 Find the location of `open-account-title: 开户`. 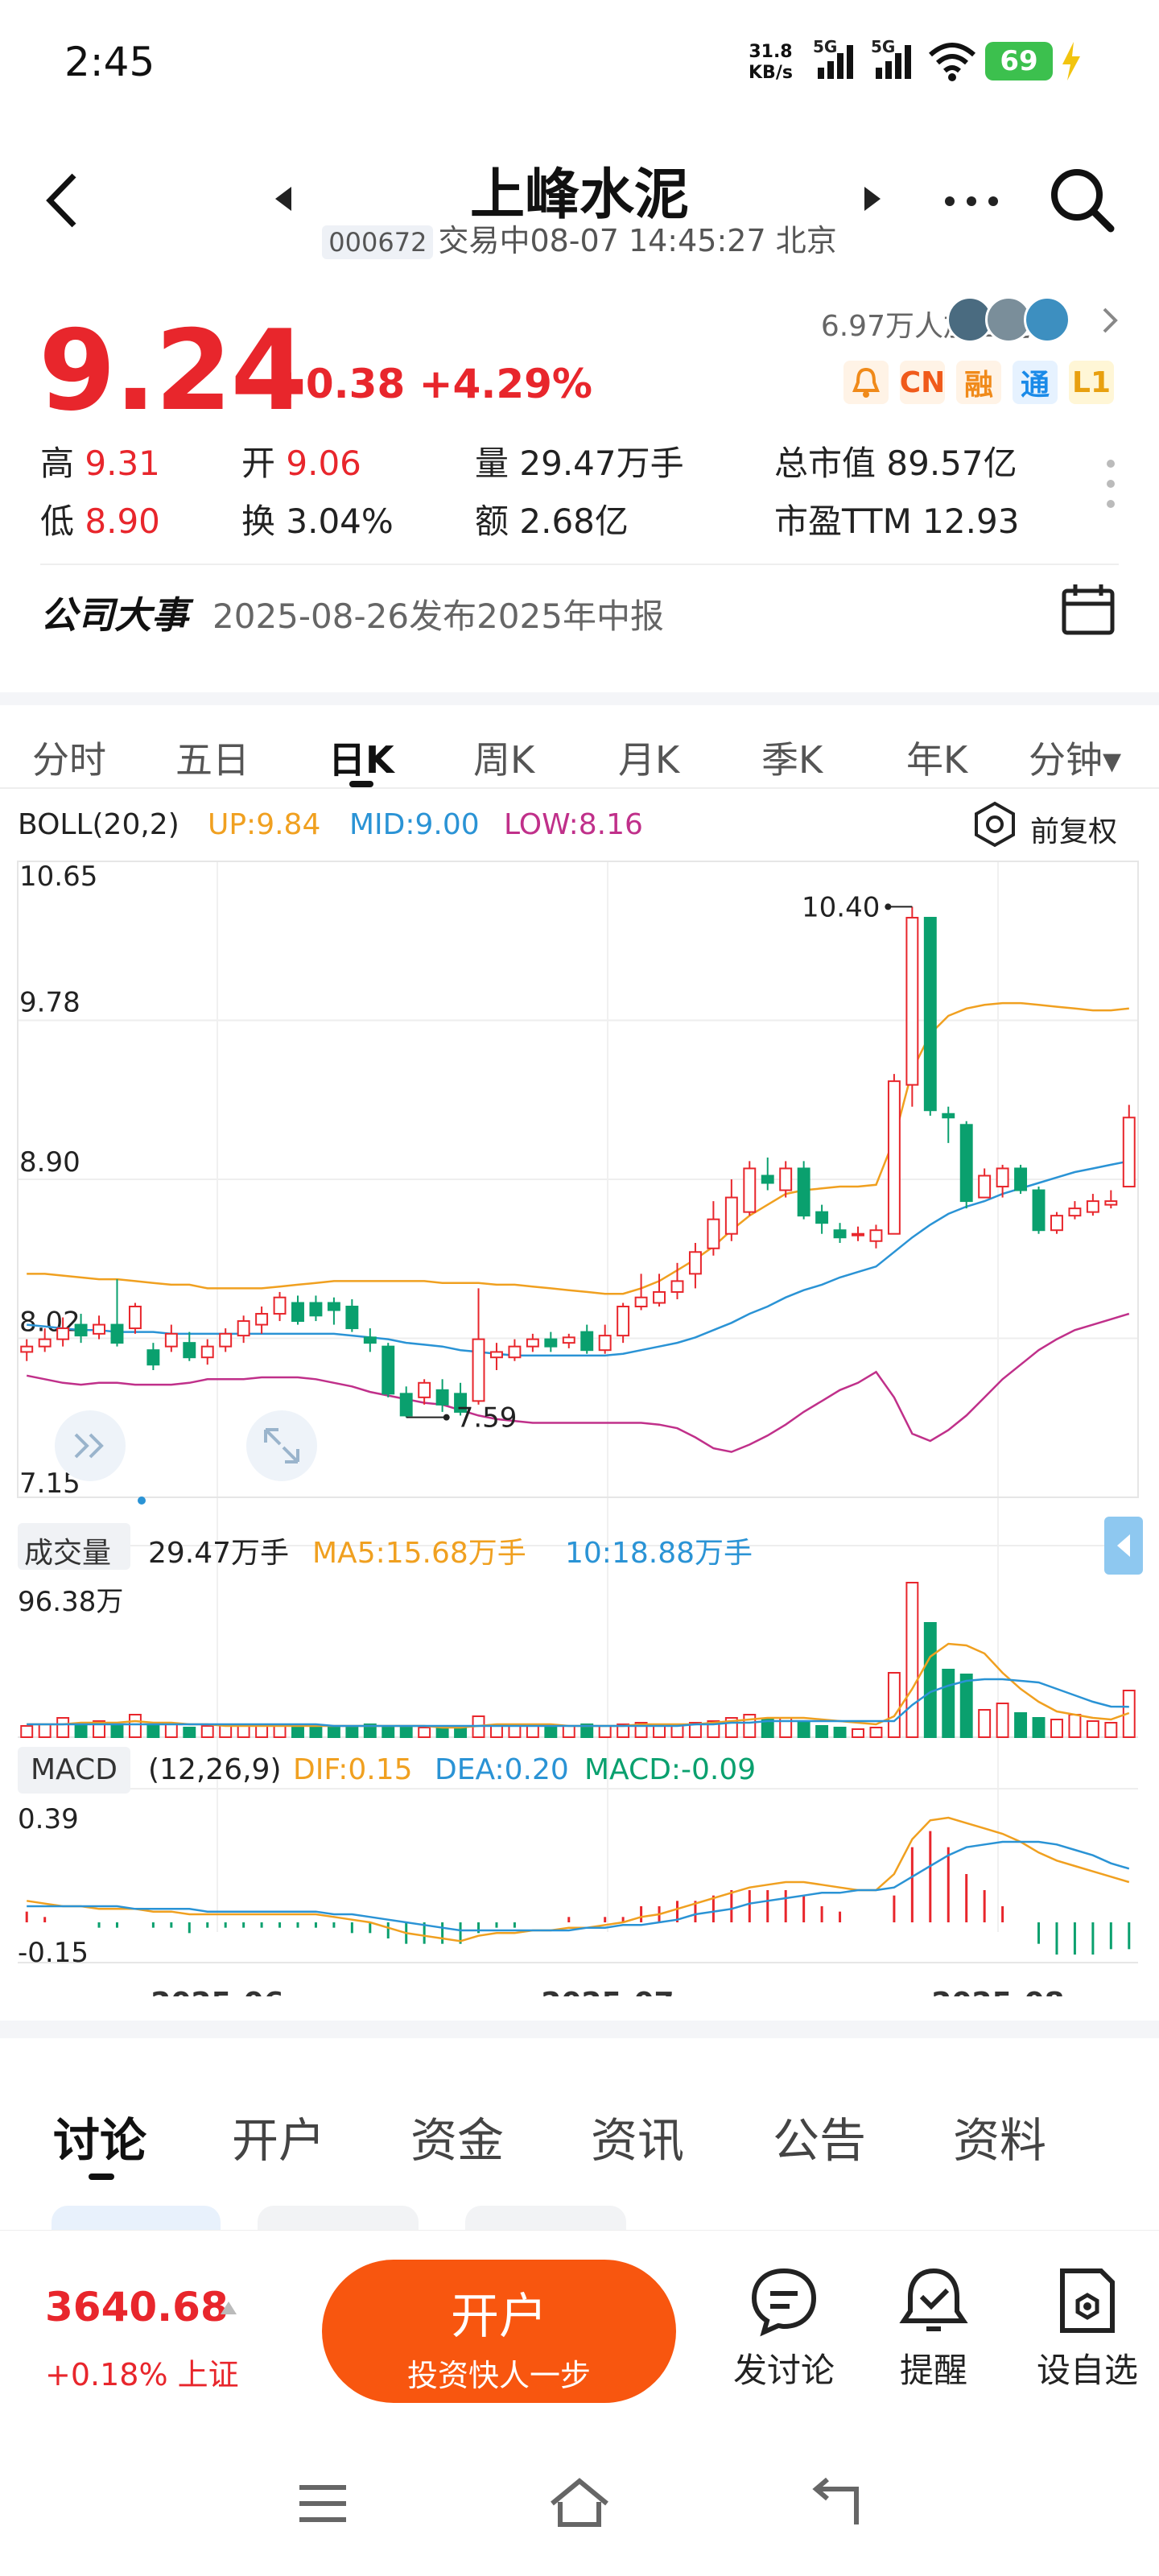

open-account-title: 开户 is located at coordinates (499, 2317).